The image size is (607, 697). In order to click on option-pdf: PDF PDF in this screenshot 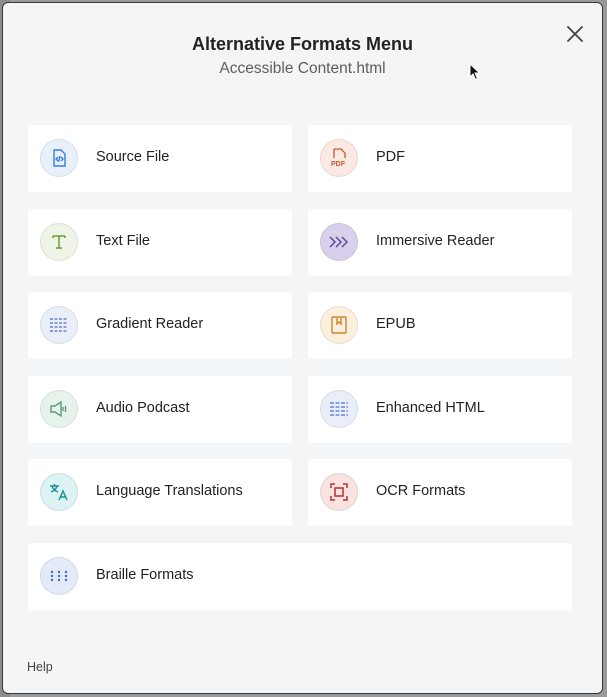, I will do `click(440, 158)`.